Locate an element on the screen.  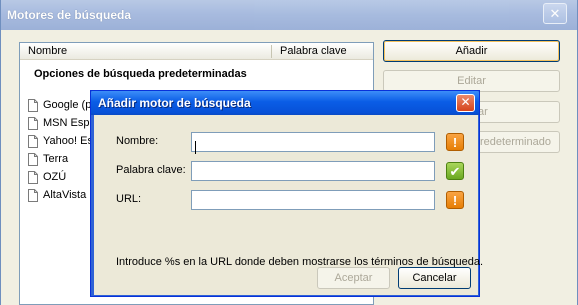
column-separator is located at coordinates (271, 51).